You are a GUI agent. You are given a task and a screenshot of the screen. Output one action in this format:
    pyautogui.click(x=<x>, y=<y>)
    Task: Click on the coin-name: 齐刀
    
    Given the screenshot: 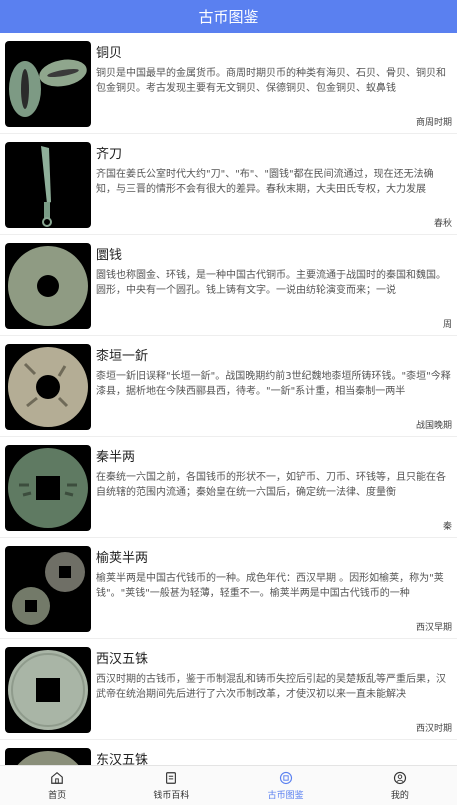 What is the action you would take?
    pyautogui.click(x=109, y=154)
    